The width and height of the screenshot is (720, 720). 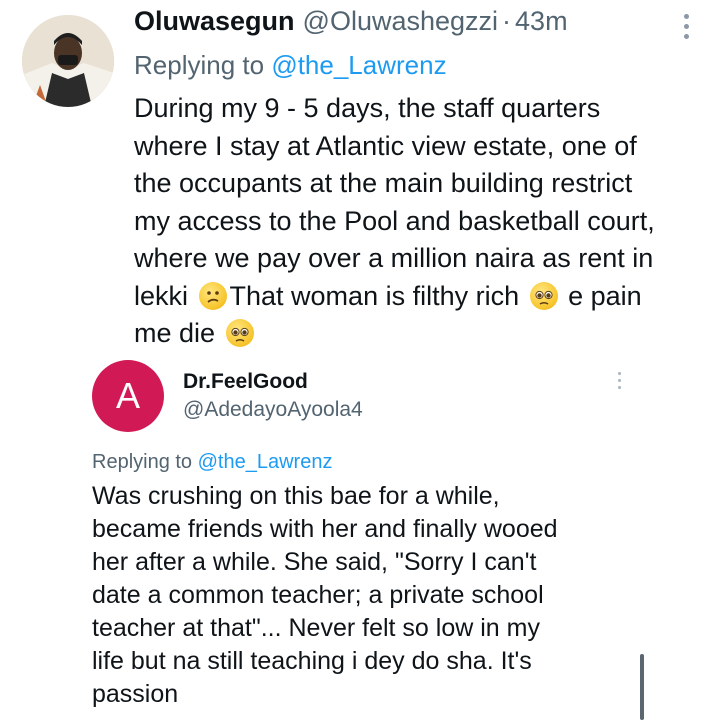 I want to click on tweet-body-text: That woman is filthy rich, so click(x=378, y=295).